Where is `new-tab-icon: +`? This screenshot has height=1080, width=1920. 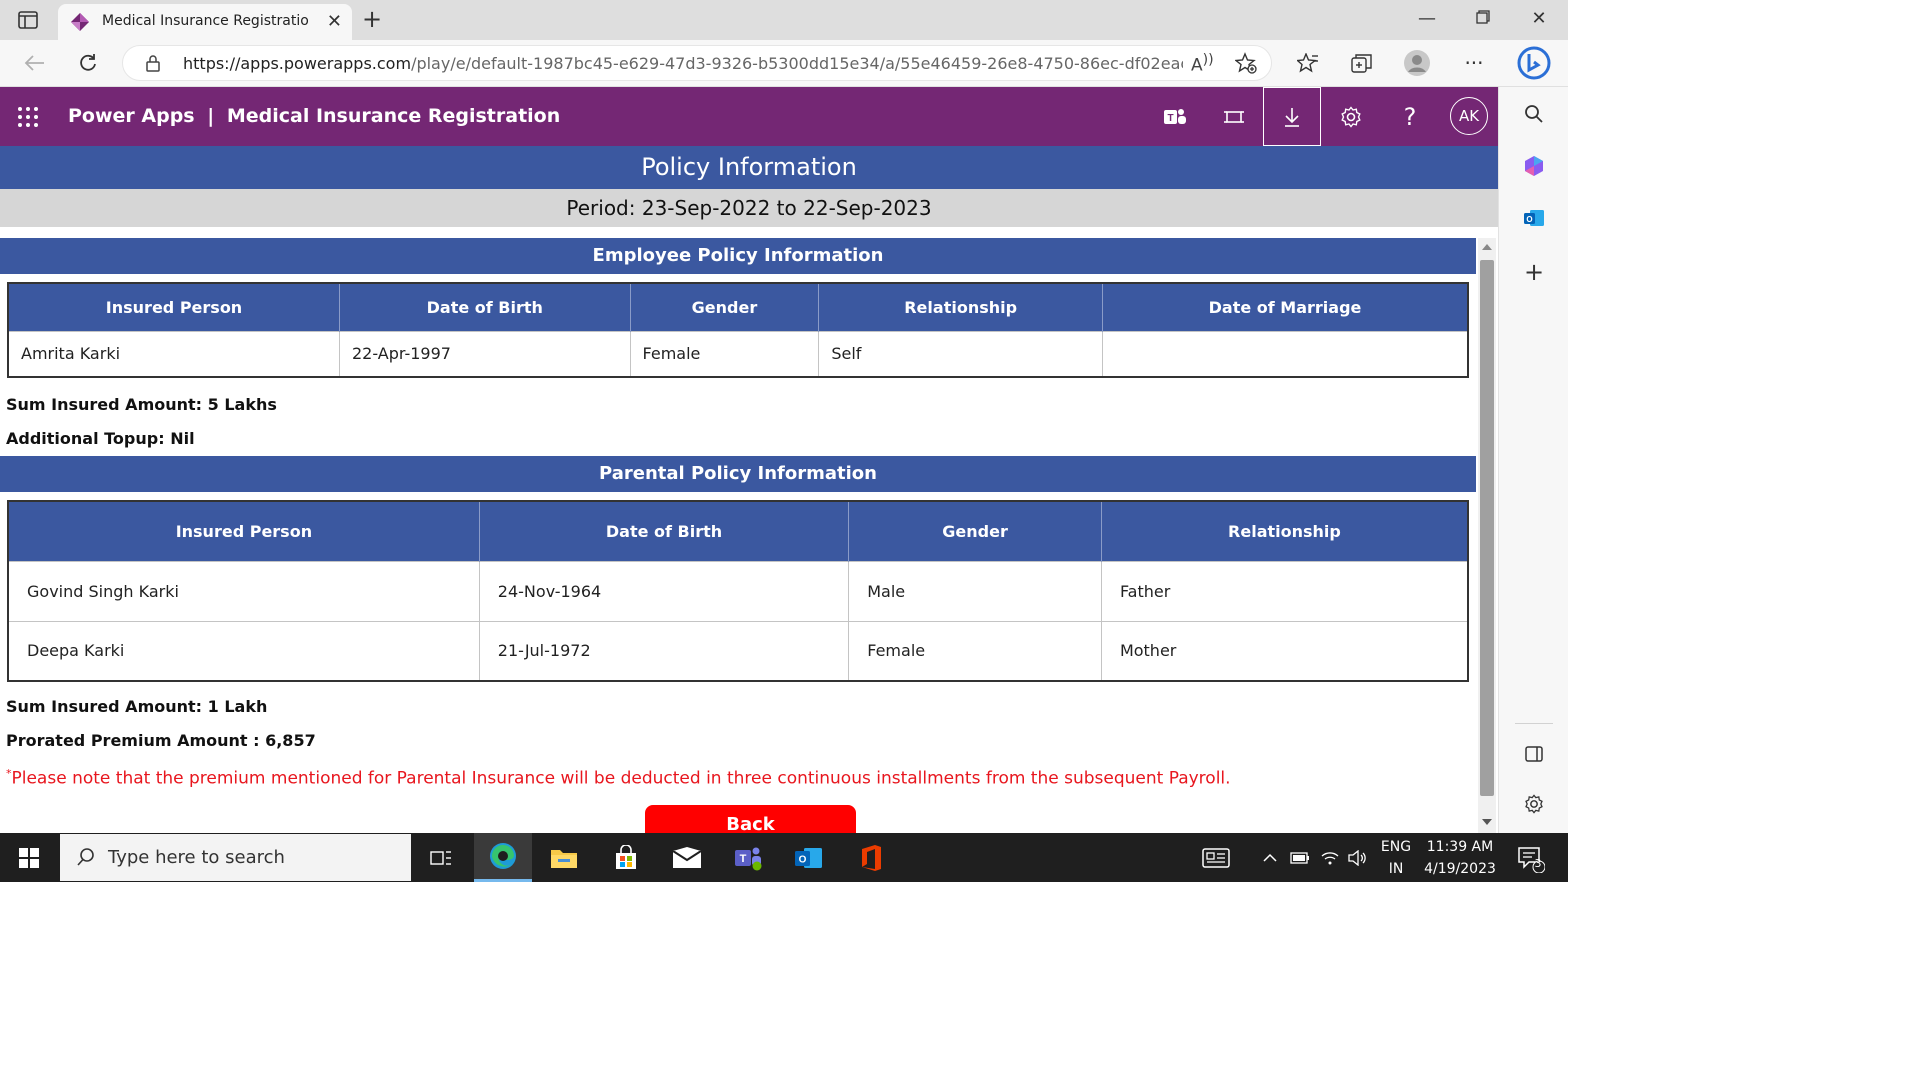
new-tab-icon: + is located at coordinates (372, 19).